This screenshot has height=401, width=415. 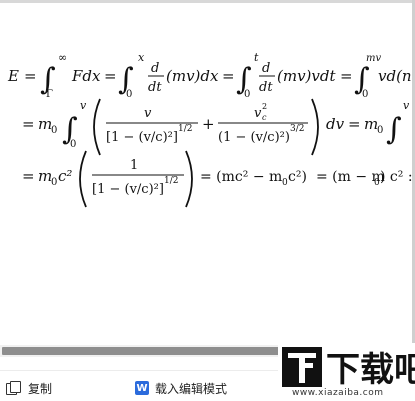 I want to click on term-mv-dx: (mv)dx, so click(x=192, y=76).